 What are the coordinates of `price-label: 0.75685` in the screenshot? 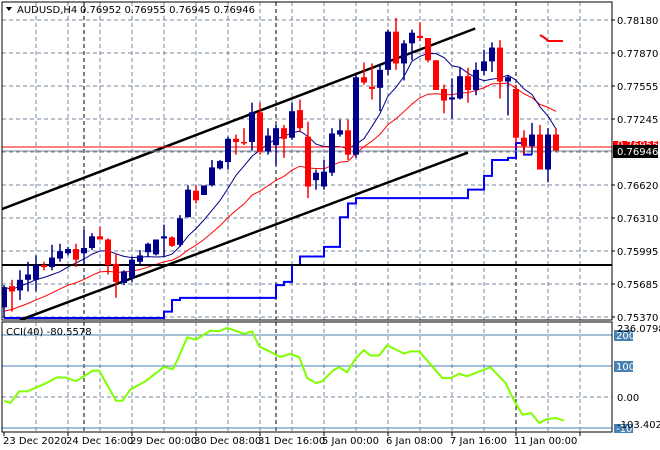 It's located at (637, 285).